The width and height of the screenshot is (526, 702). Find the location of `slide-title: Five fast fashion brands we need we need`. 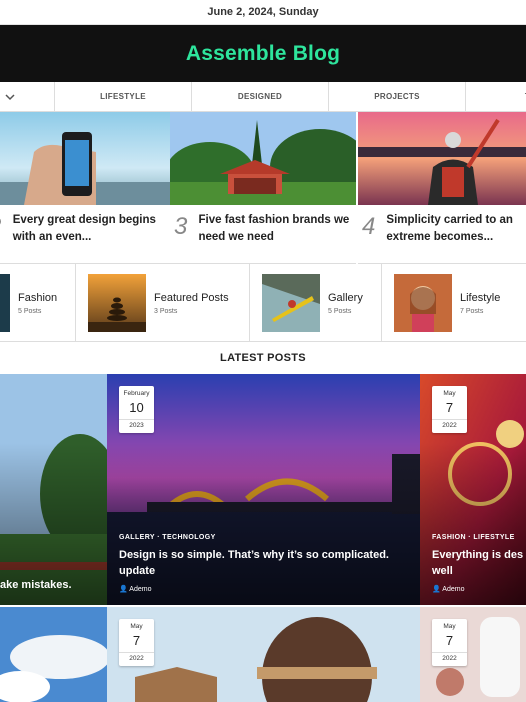

slide-title: Five fast fashion brands we need we need is located at coordinates (277, 229).